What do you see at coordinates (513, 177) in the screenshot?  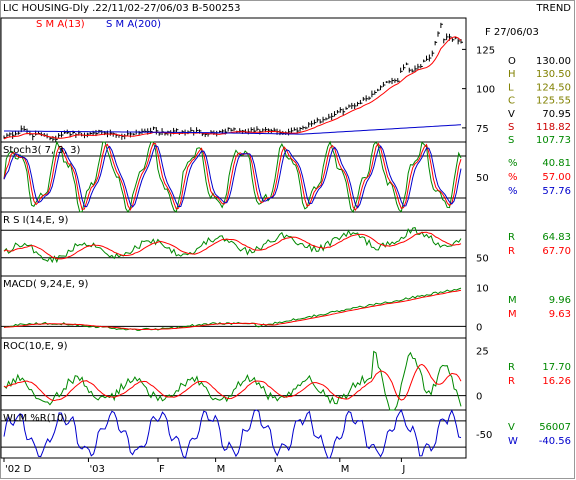 I see `value-label-stochastic-1: %` at bounding box center [513, 177].